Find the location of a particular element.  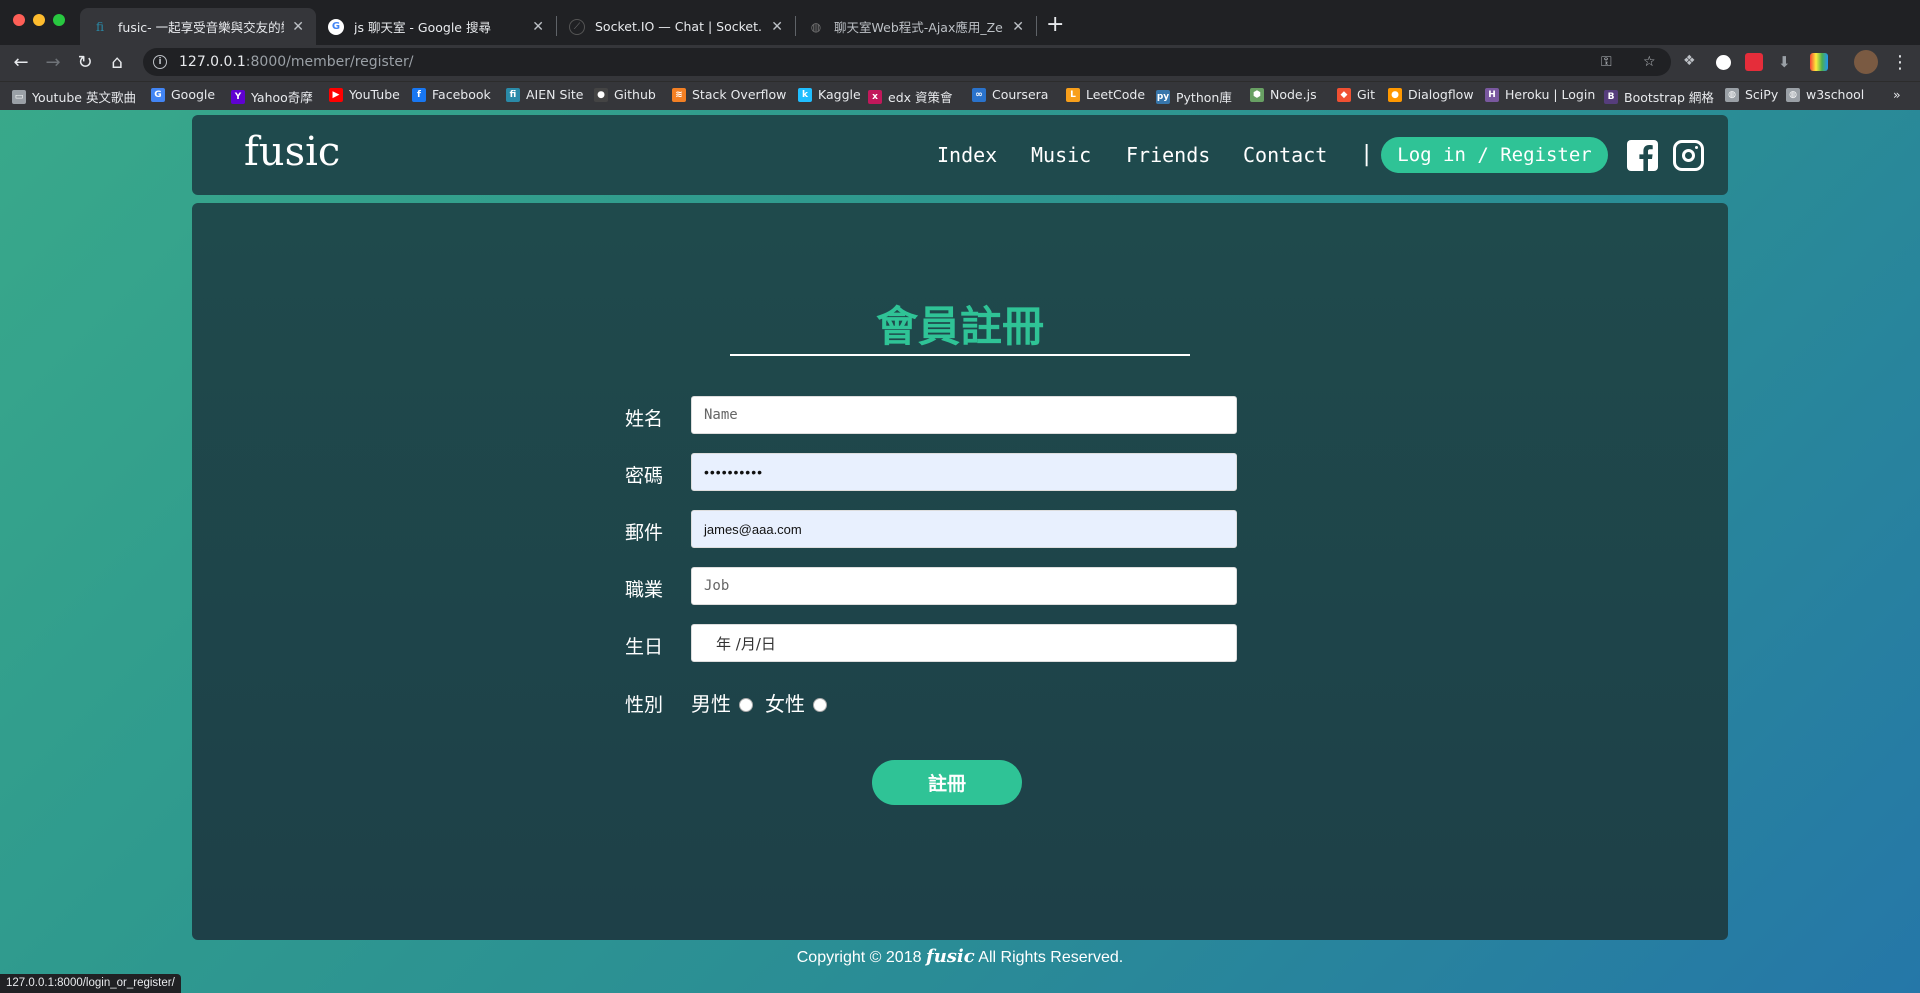

color-extension-icon is located at coordinates (1819, 62).